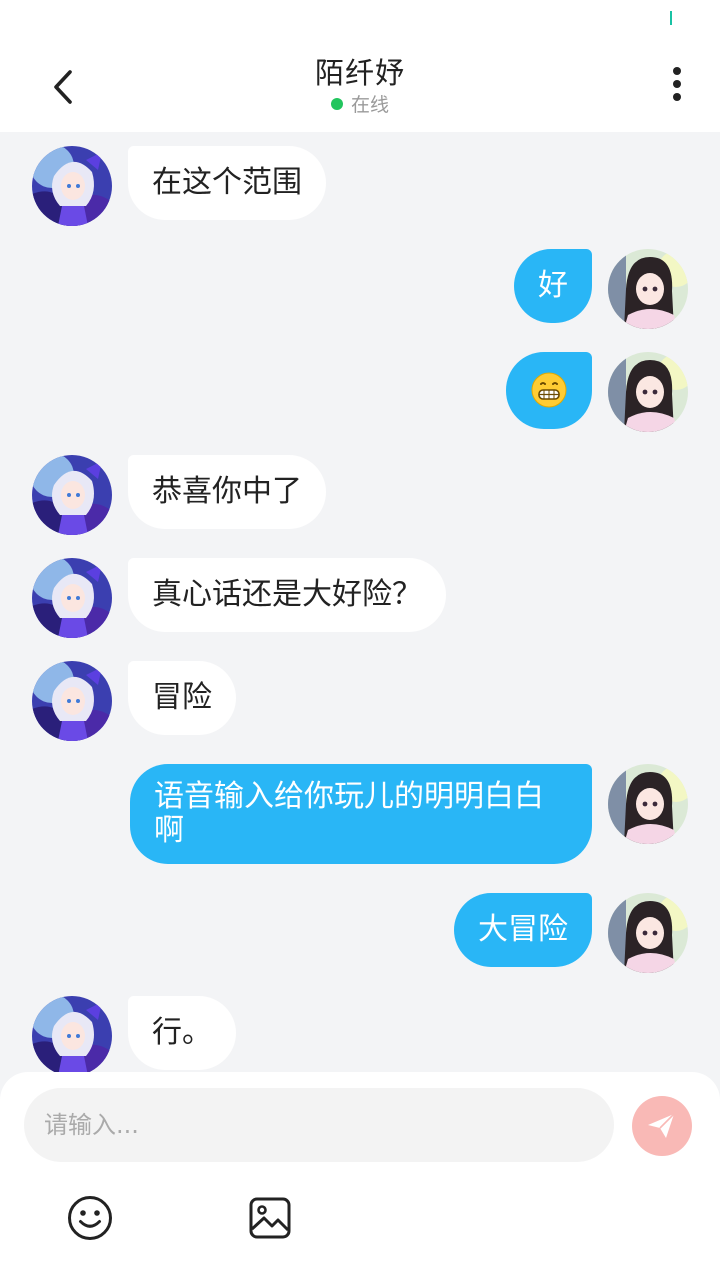 This screenshot has width=720, height=1280. I want to click on message-bubble: 恭喜你中了, so click(227, 492).